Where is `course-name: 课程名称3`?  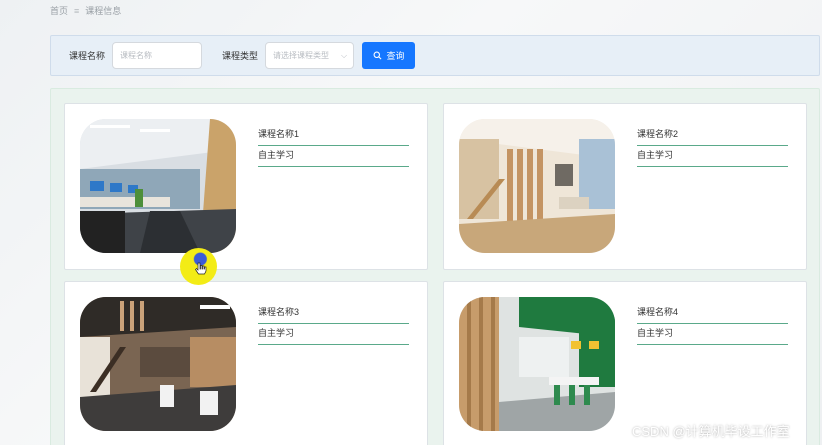
course-name: 课程名称3 is located at coordinates (333, 314).